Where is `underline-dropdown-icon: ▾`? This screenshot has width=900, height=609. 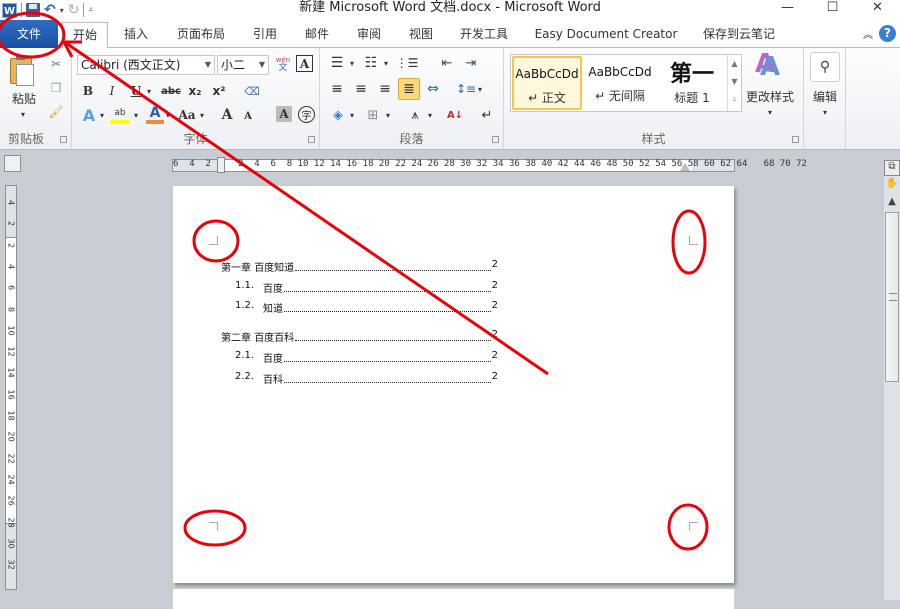
underline-dropdown-icon: ▾ is located at coordinates (149, 91).